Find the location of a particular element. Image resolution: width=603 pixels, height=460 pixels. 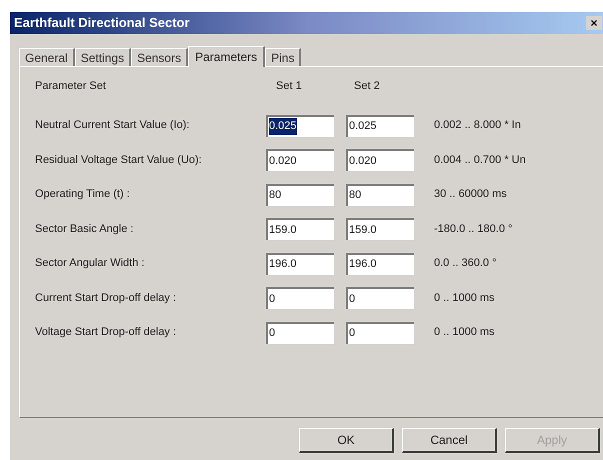

range-text: 0.0 .. 360.0 ° is located at coordinates (465, 264).